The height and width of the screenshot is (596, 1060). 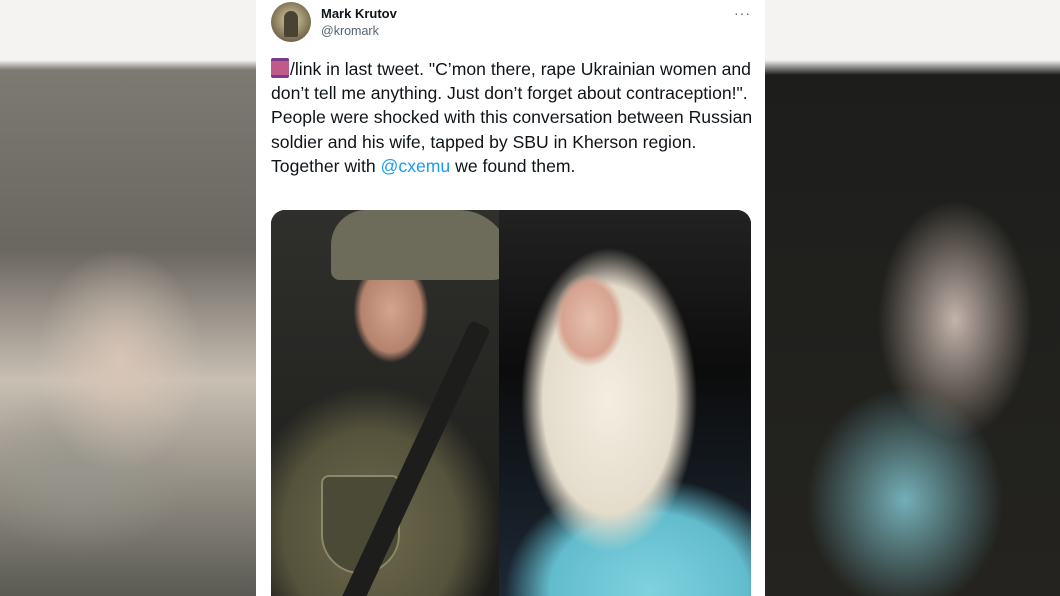 What do you see at coordinates (742, 13) in the screenshot?
I see `more-options-icon: ···` at bounding box center [742, 13].